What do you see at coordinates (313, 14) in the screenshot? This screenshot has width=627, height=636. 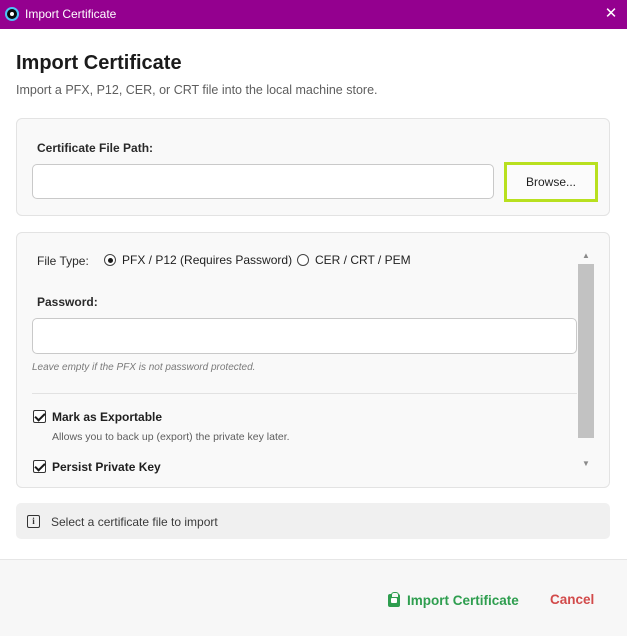 I see `title-bar: Import Certificate ✕` at bounding box center [313, 14].